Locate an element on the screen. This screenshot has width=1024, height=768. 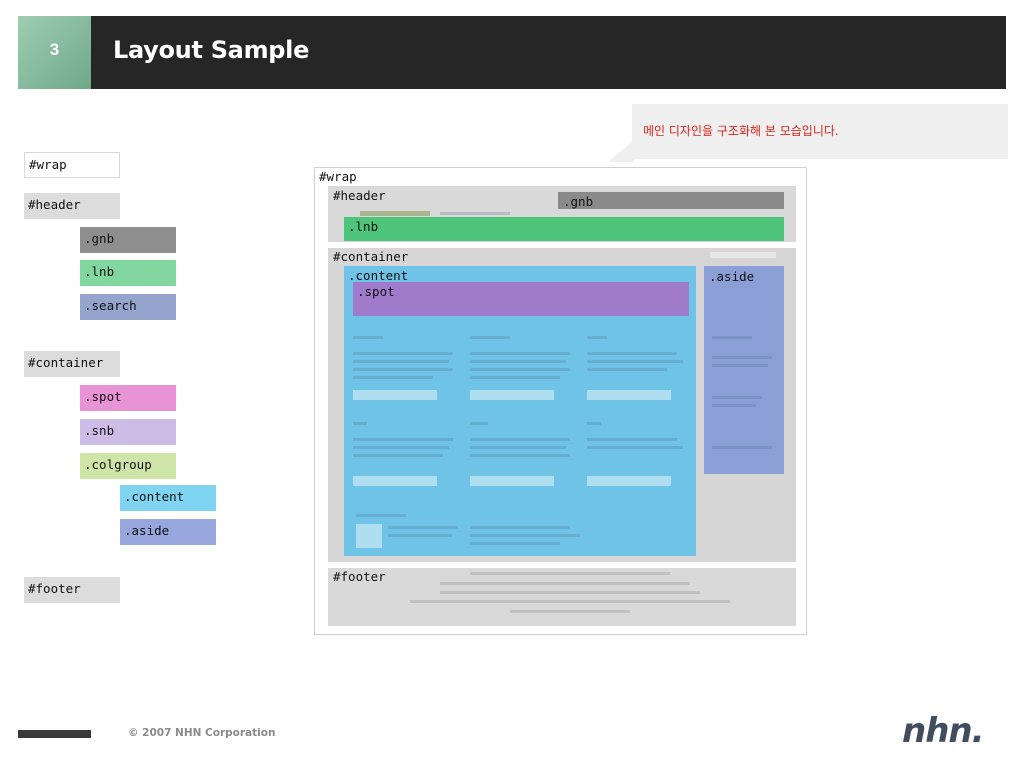
diagram-spot is located at coordinates (521, 299).